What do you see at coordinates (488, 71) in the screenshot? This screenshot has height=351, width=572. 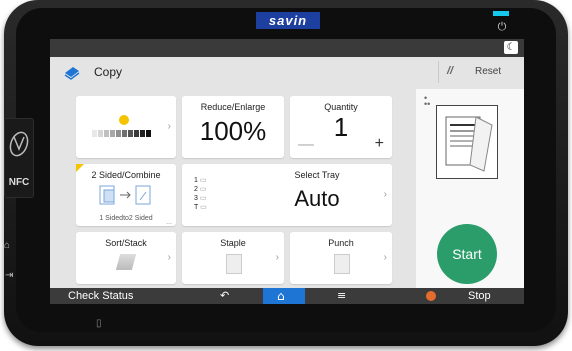 I see `reset-label: Reset` at bounding box center [488, 71].